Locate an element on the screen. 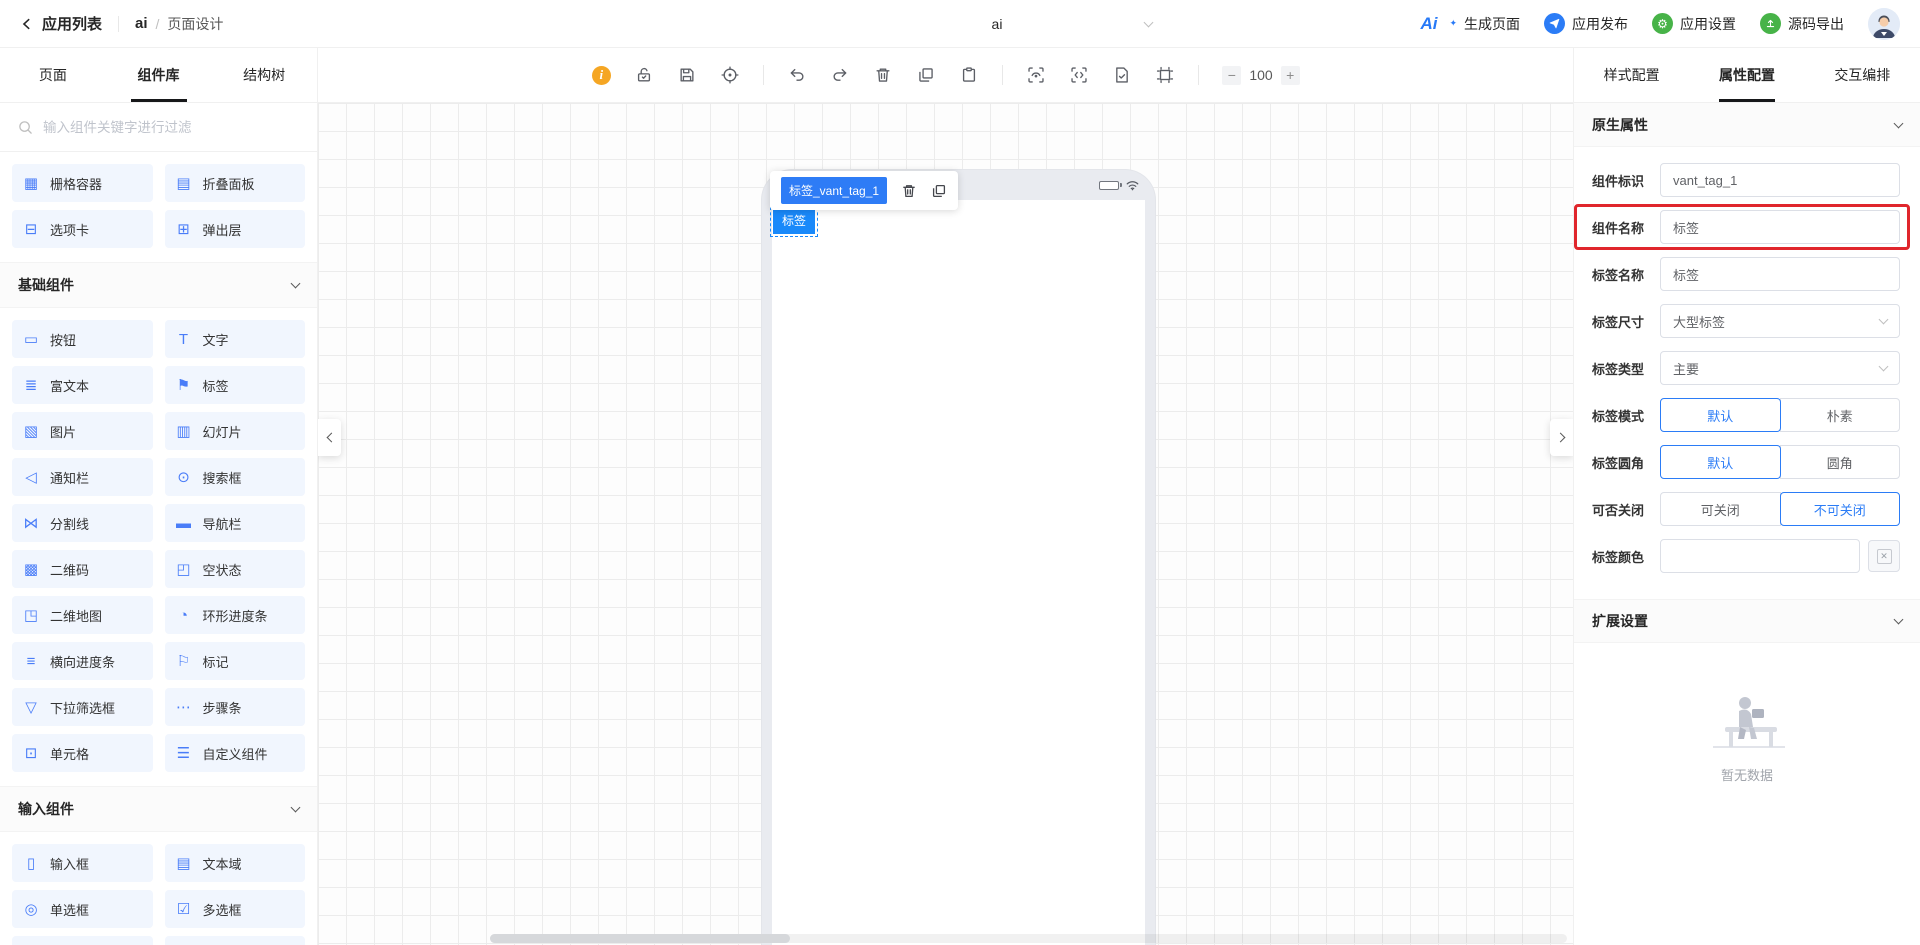 The image size is (1920, 945). component-item: ⊞ 弹出层 is located at coordinates (234, 229).